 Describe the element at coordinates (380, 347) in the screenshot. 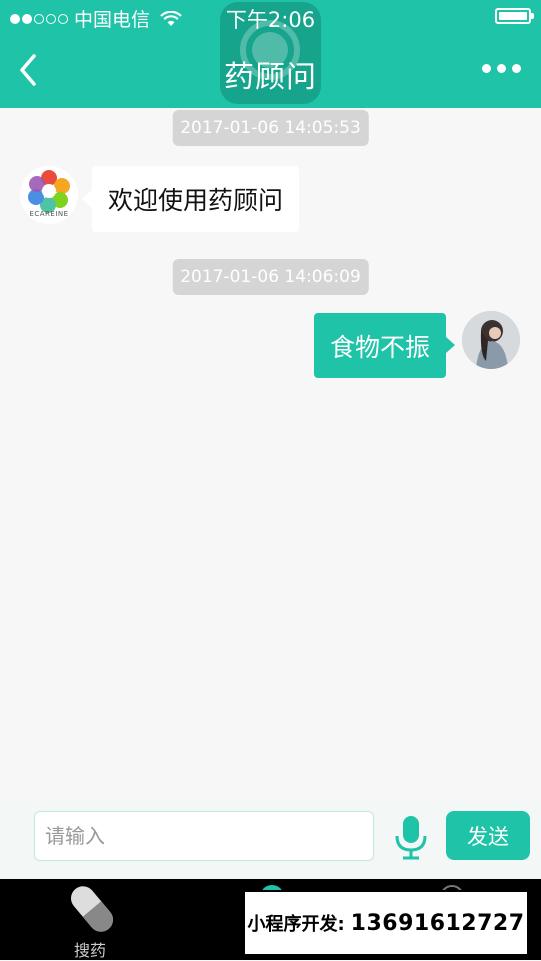

I see `message-text: 食物不振` at that location.